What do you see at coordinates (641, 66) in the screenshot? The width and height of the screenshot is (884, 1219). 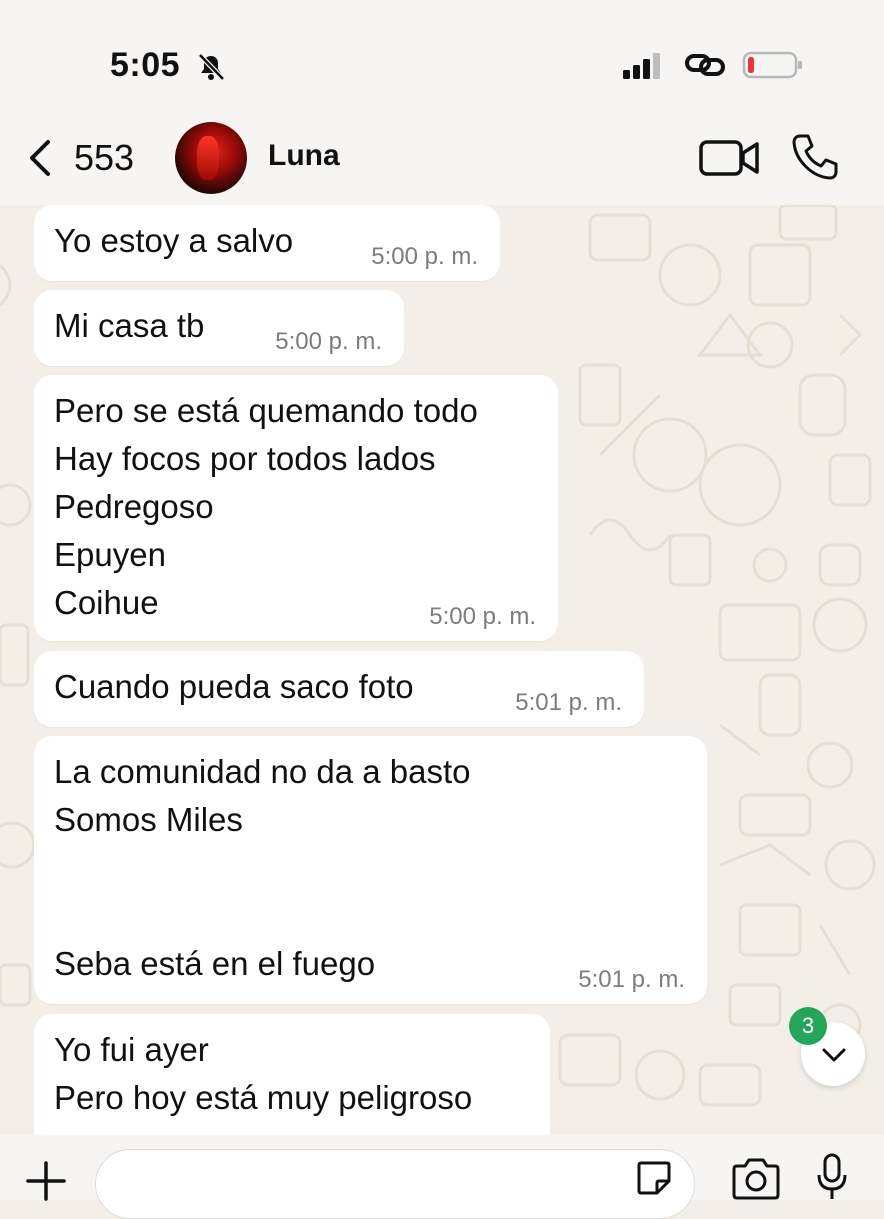 I see `signal-icon` at bounding box center [641, 66].